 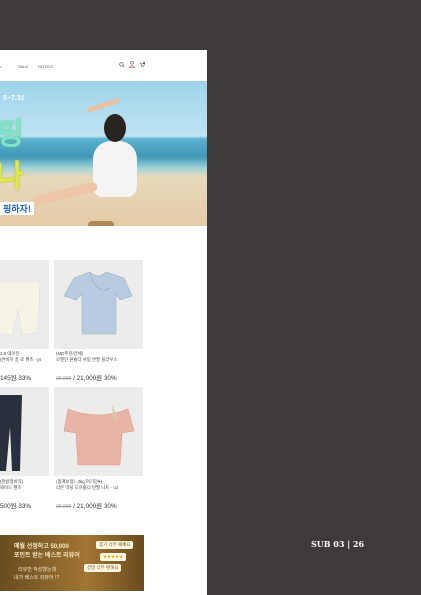 What do you see at coordinates (0, 66) in the screenshot?
I see `nav-item: •` at bounding box center [0, 66].